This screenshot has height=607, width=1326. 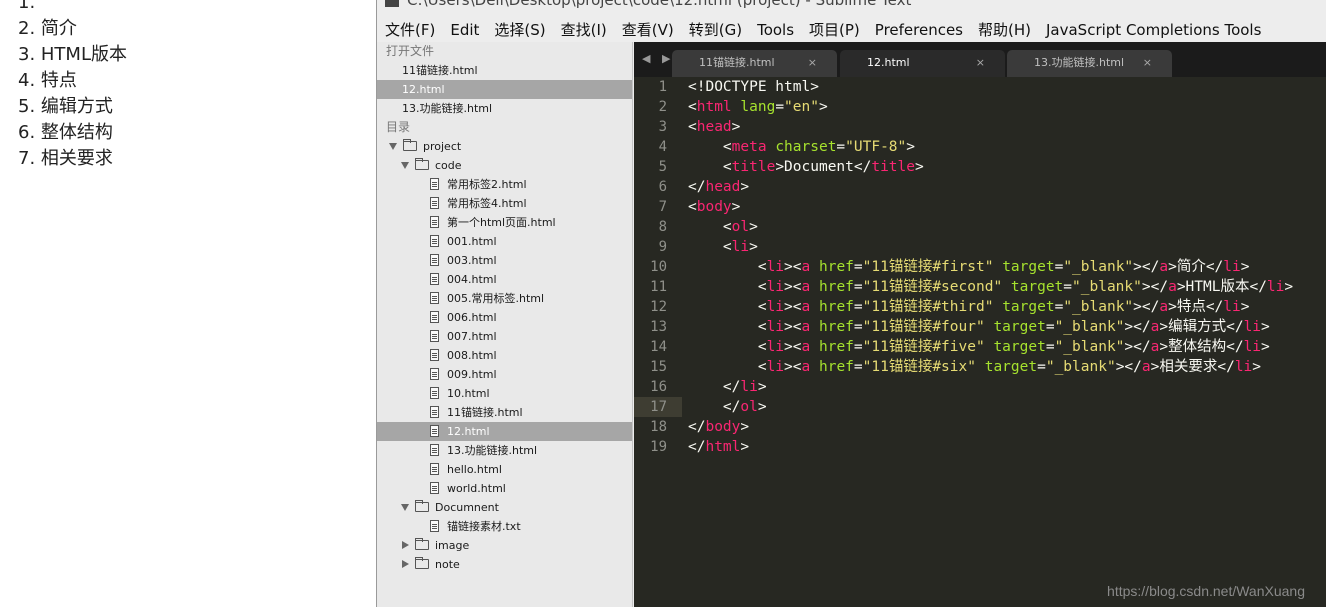 I want to click on file-label: 004.html, so click(x=472, y=279).